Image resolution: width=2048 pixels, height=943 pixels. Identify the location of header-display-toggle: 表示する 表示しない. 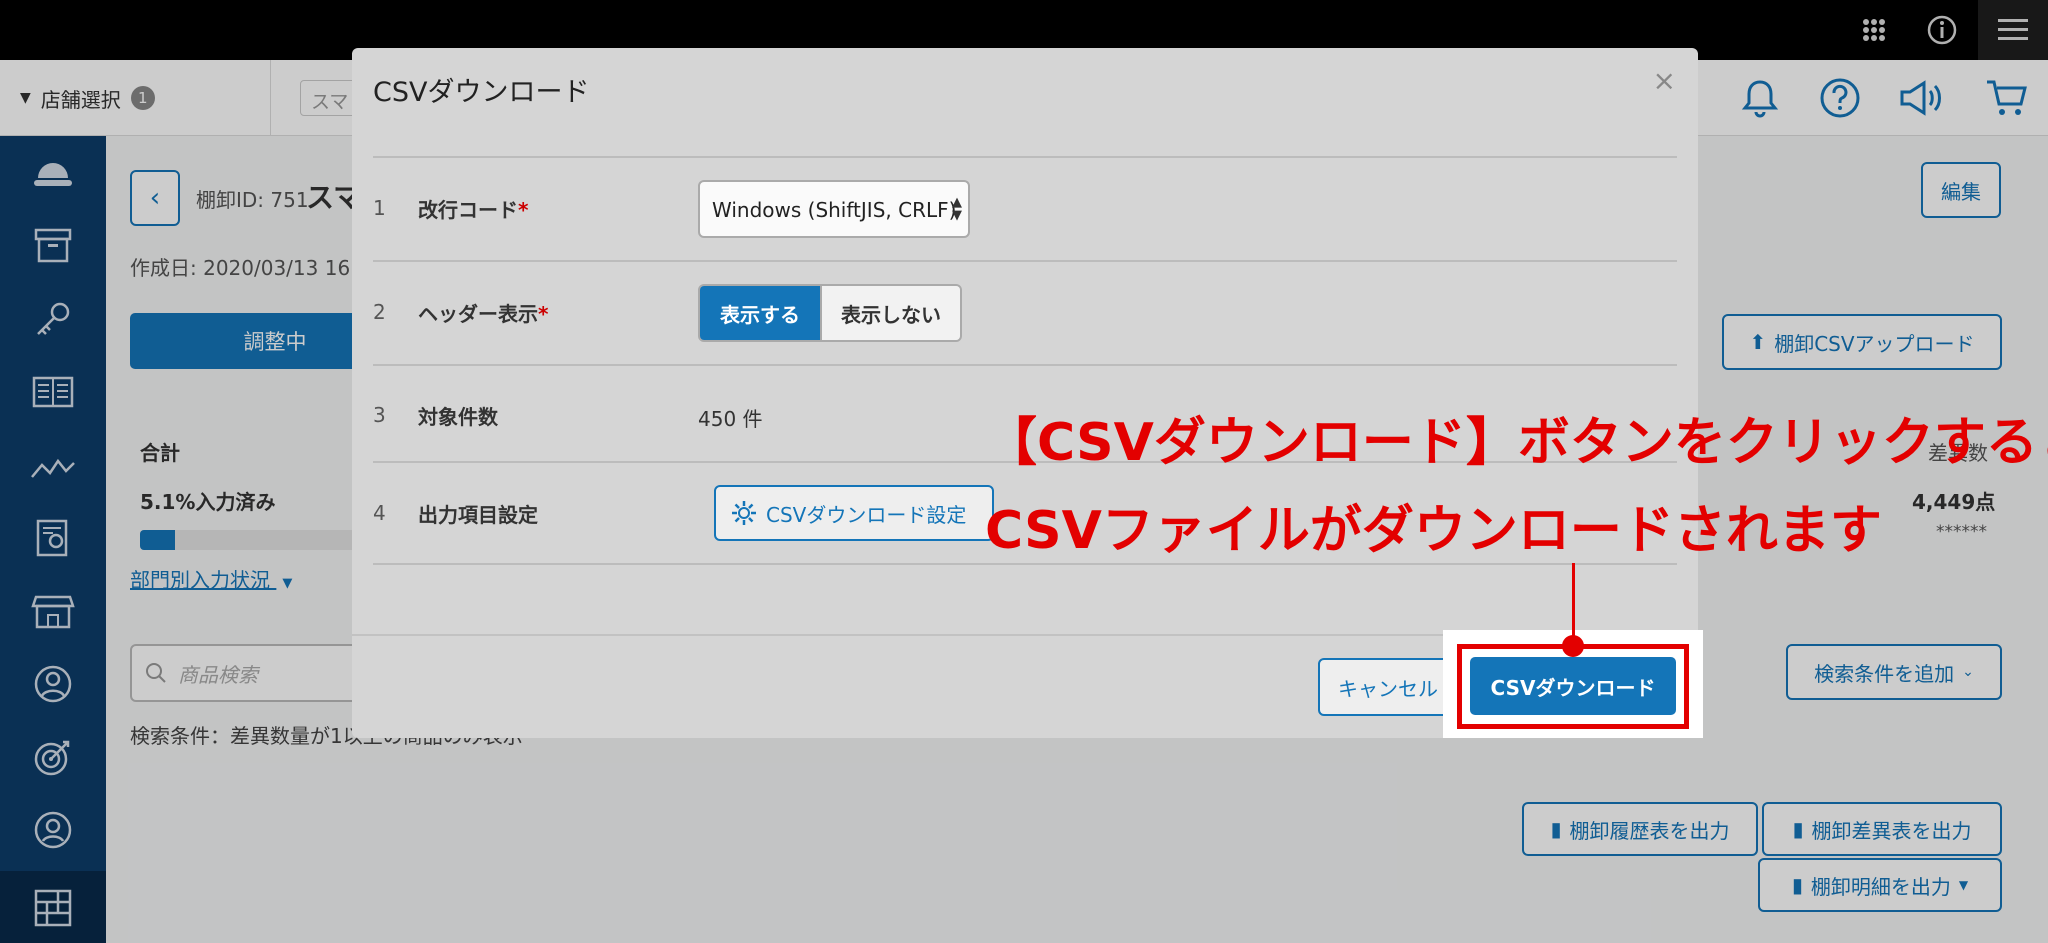
(830, 313).